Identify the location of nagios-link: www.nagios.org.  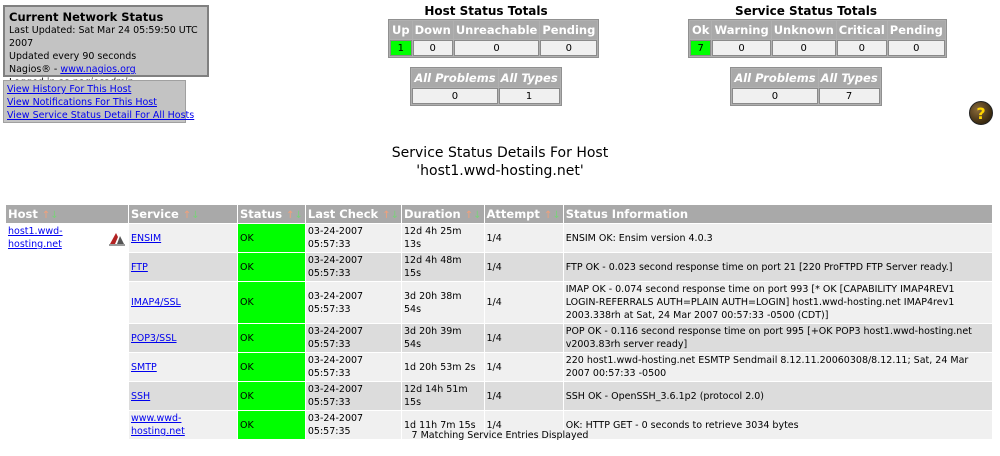
(97, 69).